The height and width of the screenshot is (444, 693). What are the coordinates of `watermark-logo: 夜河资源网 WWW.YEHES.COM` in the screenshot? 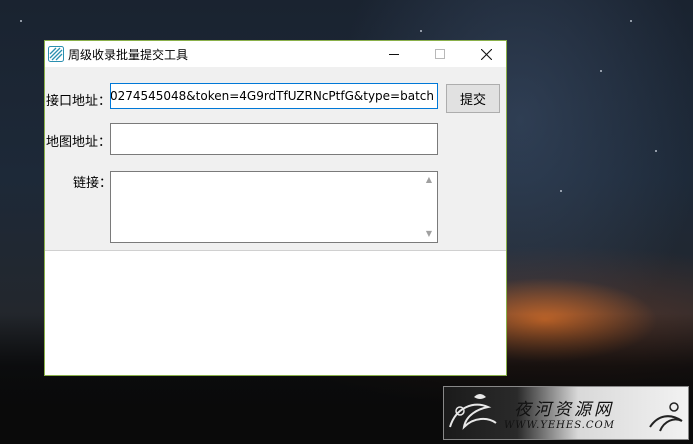 It's located at (566, 413).